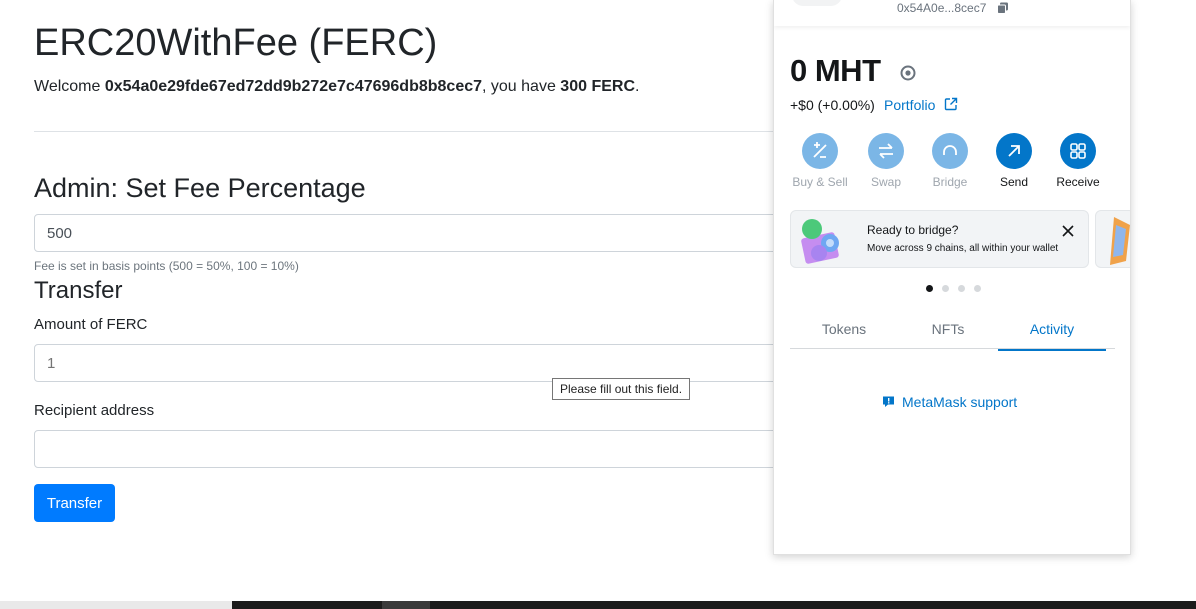 Image resolution: width=1196 pixels, height=609 pixels. What do you see at coordinates (74, 503) in the screenshot?
I see `transfer-button: Transfer` at bounding box center [74, 503].